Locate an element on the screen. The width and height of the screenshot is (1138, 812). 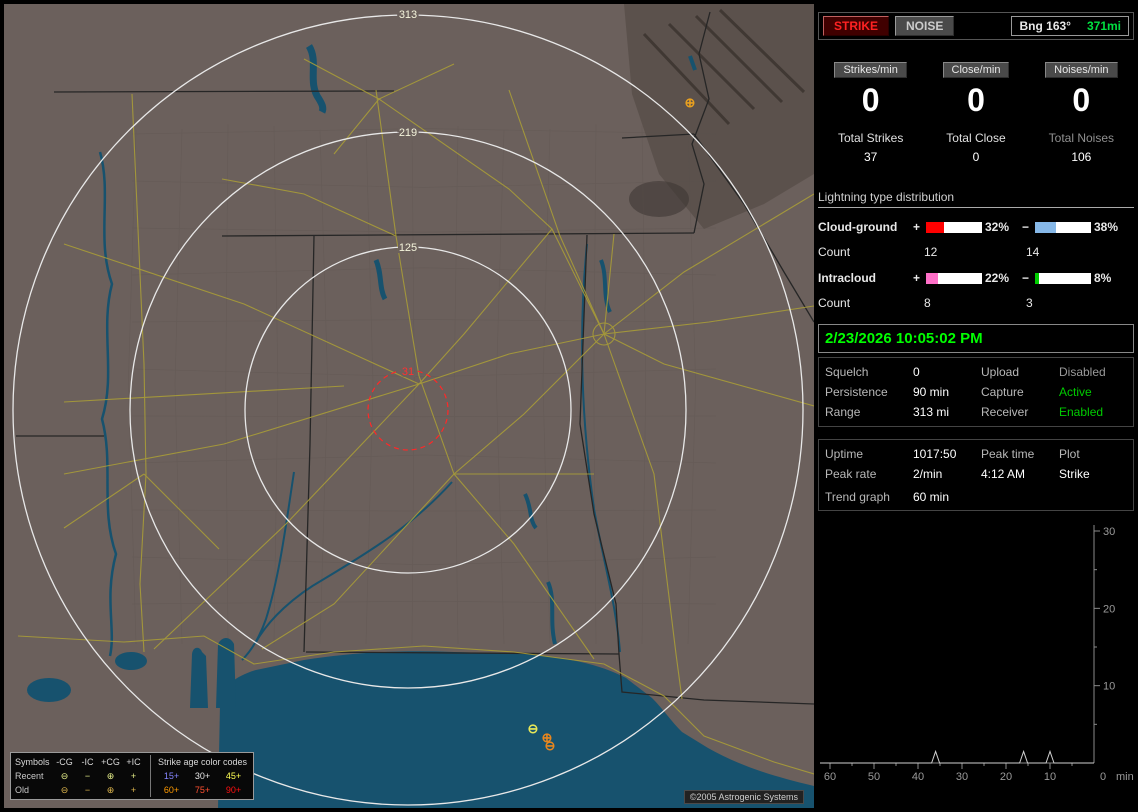
legend-col-pos-ic: +IC is located at coordinates (133, 762).